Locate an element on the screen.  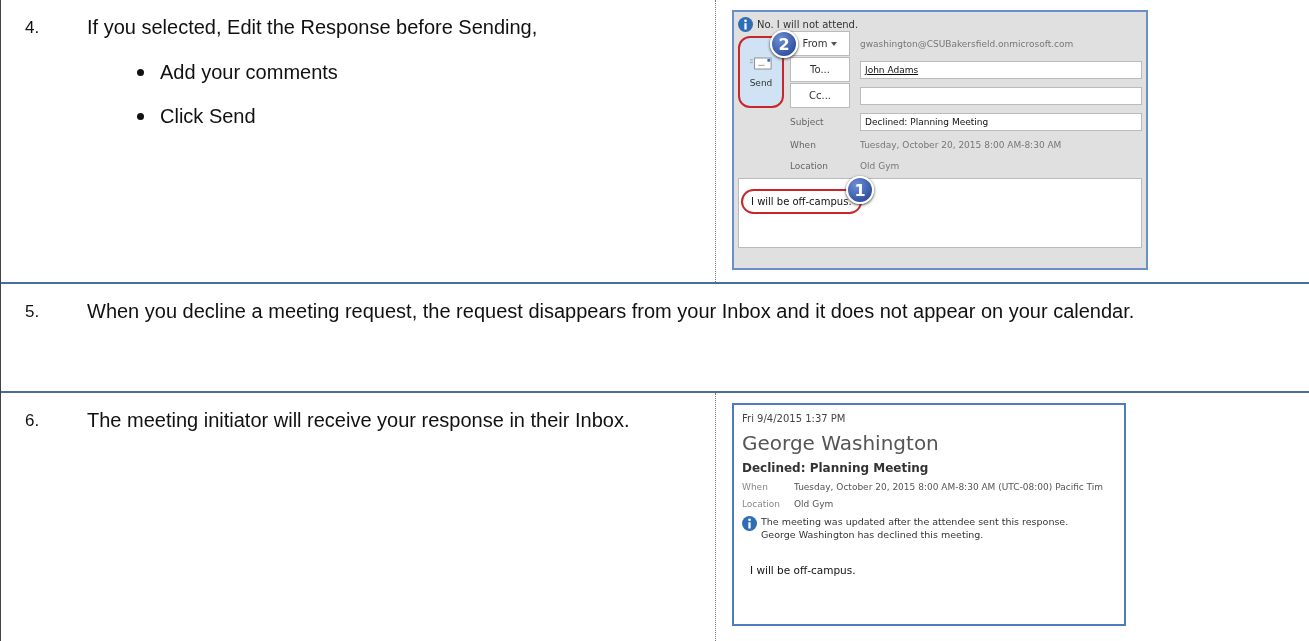
from-button: From is located at coordinates (820, 43).